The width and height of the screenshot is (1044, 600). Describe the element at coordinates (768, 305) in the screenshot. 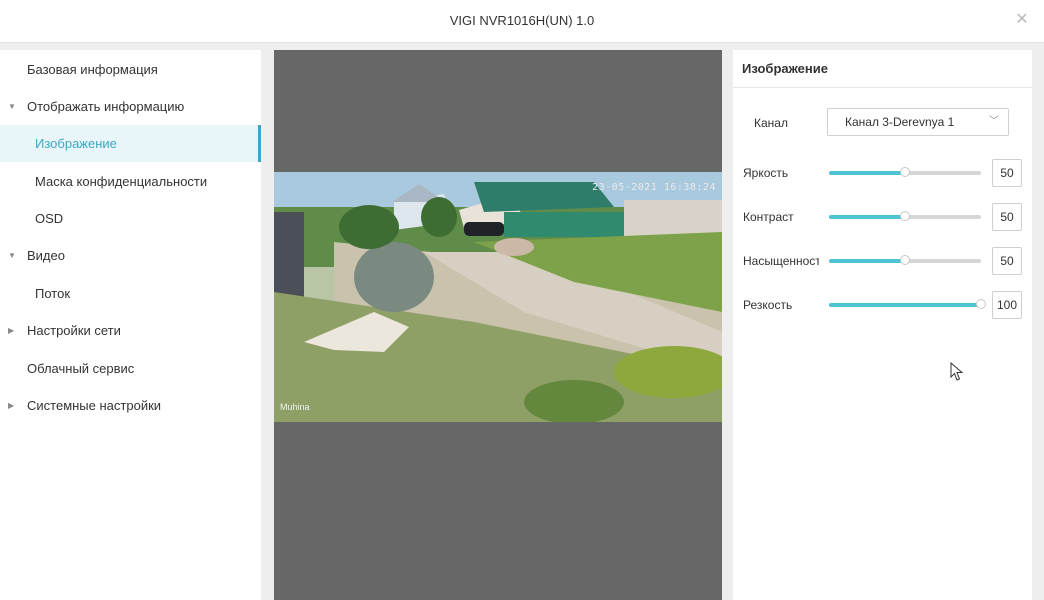

I see `sharpness-label: Резкость` at that location.